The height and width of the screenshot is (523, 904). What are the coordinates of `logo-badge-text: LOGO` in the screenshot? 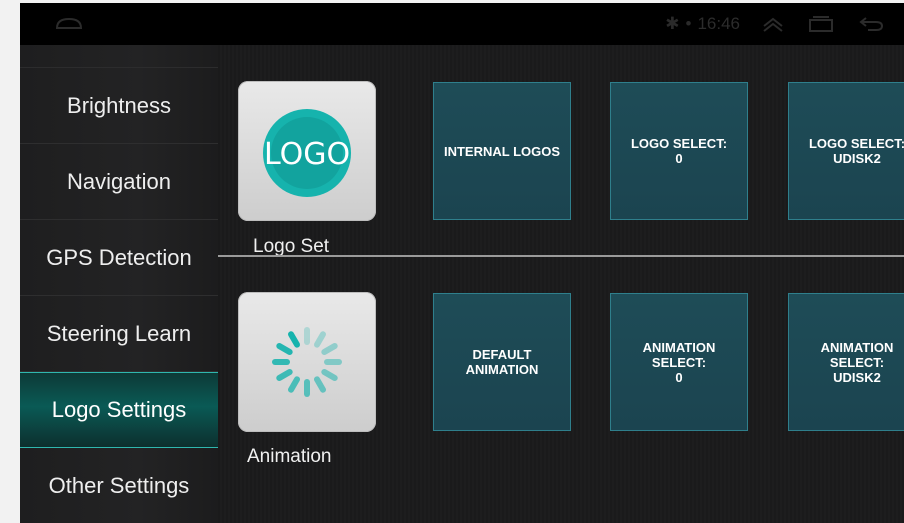 It's located at (307, 154).